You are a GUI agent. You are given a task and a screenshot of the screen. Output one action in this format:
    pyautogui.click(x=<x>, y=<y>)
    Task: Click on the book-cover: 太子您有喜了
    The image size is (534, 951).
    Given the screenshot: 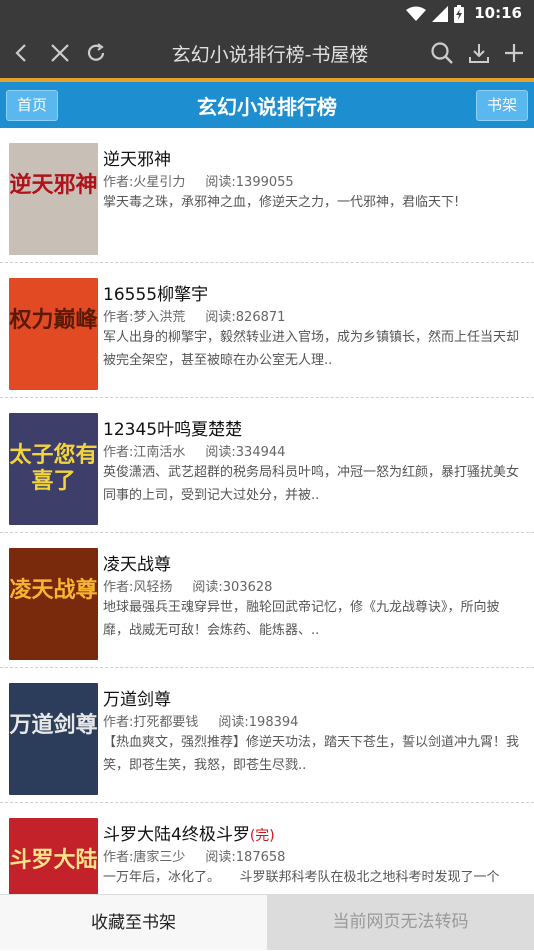 What is the action you would take?
    pyautogui.click(x=53, y=469)
    